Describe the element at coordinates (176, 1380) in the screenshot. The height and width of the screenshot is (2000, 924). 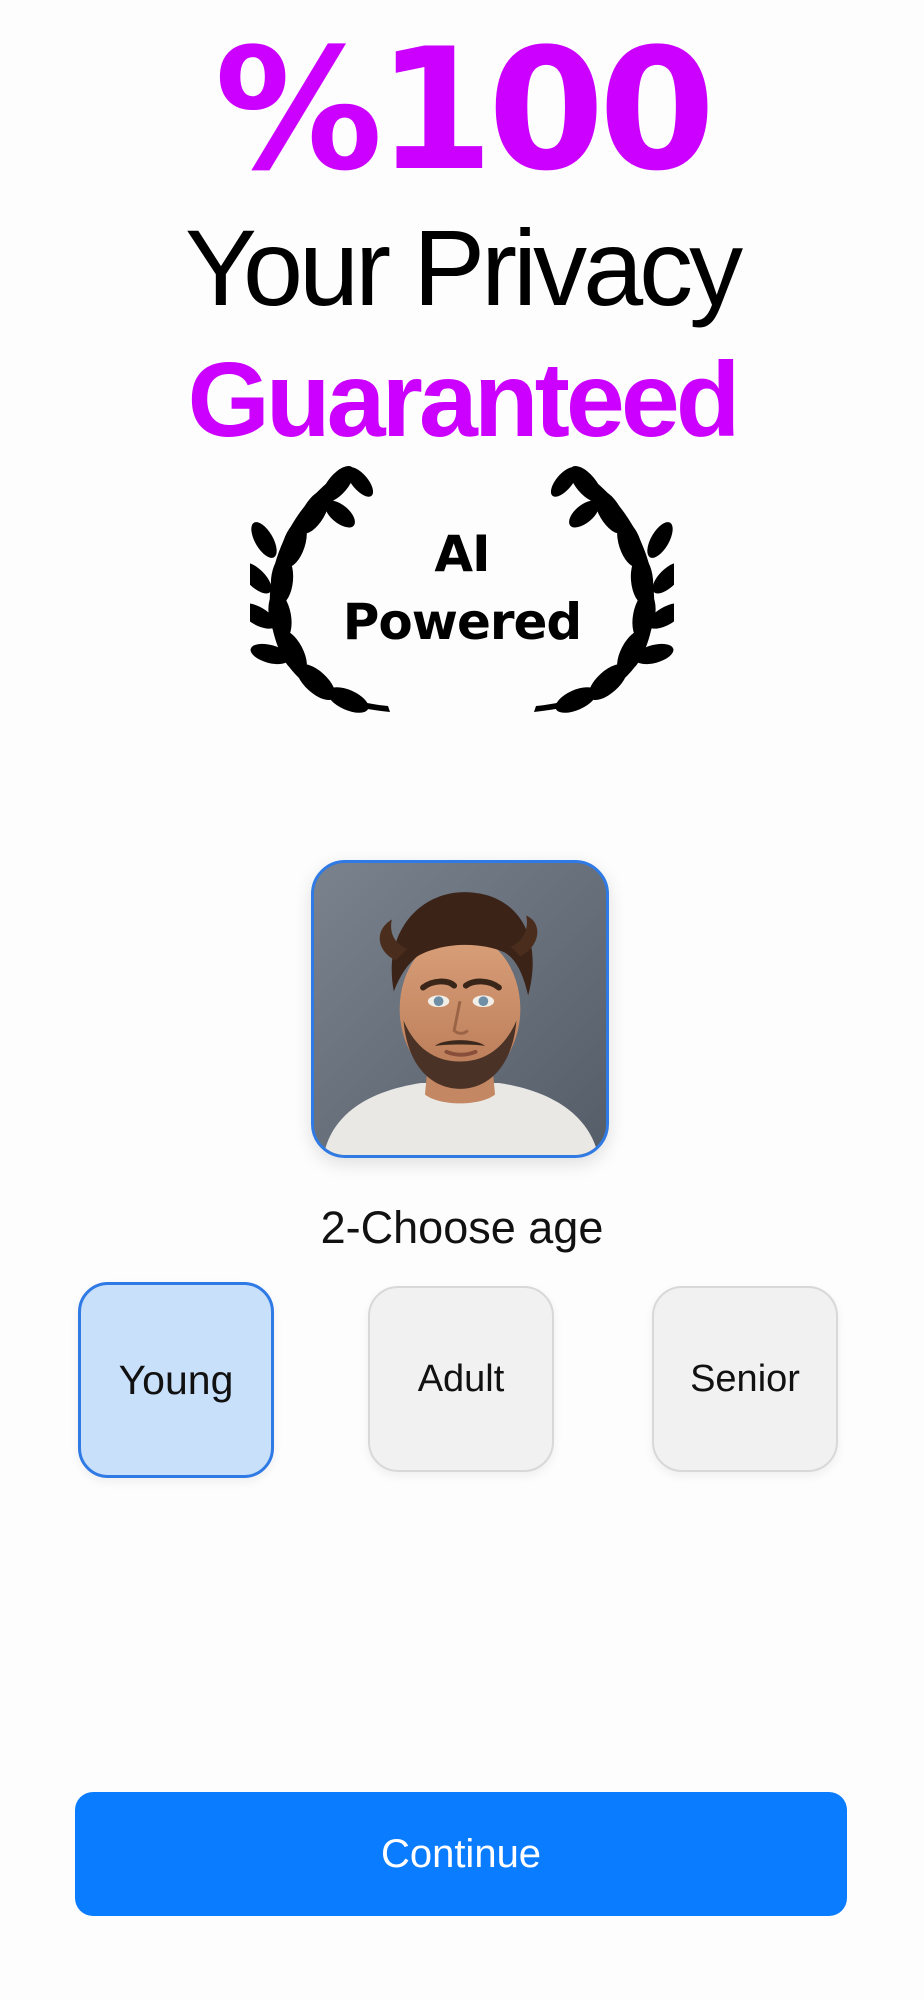
I see `age-option-young: Young` at that location.